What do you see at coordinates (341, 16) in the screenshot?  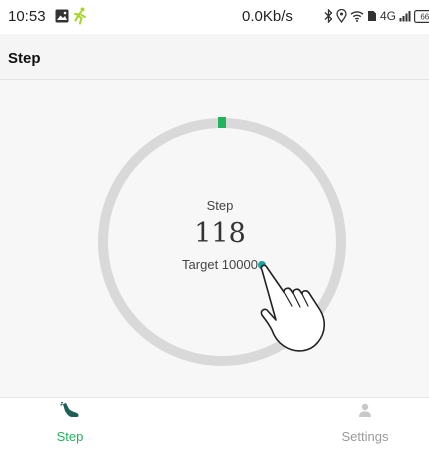 I see `location-icon` at bounding box center [341, 16].